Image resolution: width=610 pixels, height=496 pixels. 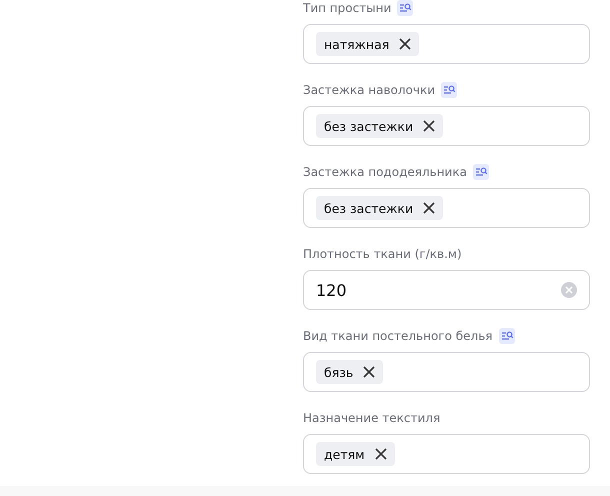 What do you see at coordinates (446, 454) in the screenshot?
I see `tag-input-field: детям` at bounding box center [446, 454].